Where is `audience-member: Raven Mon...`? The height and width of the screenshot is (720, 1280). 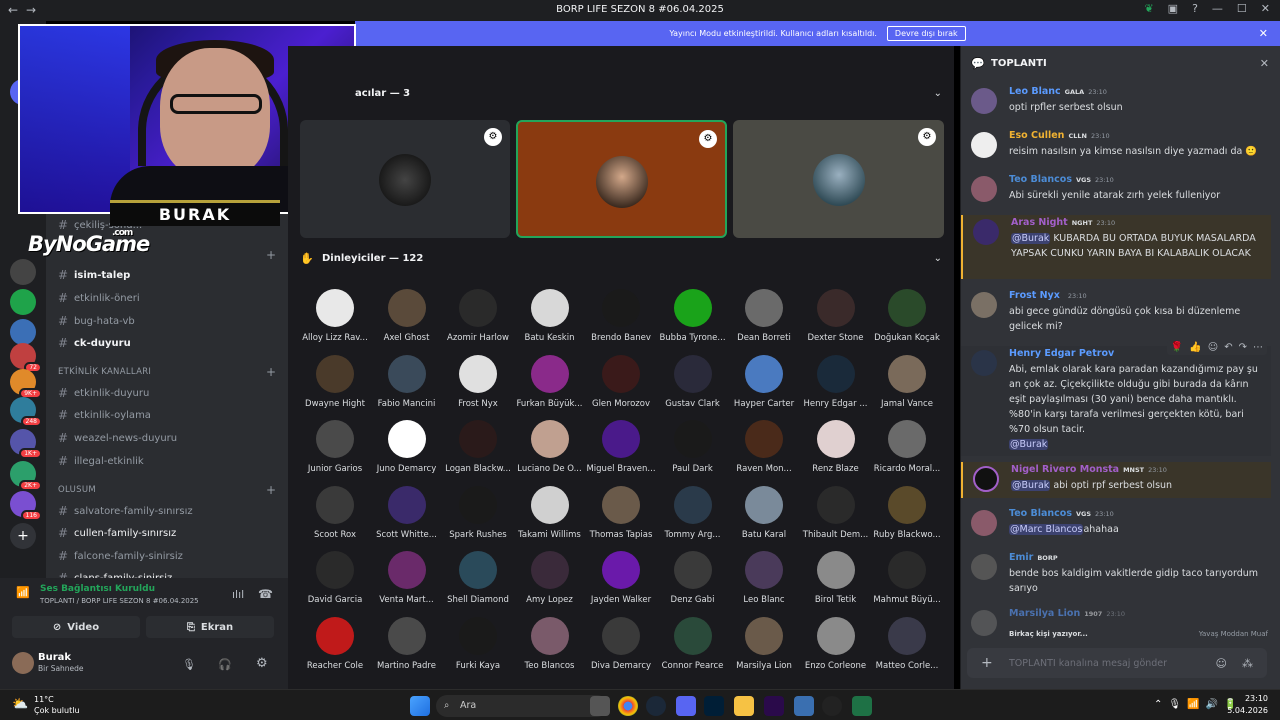 audience-member: Raven Mon... is located at coordinates (764, 447).